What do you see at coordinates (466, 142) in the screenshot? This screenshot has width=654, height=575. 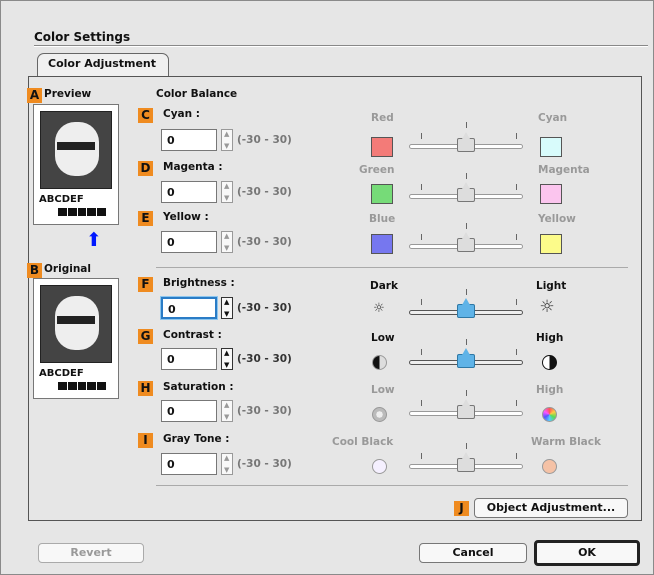 I see `cyan-slider-knob` at bounding box center [466, 142].